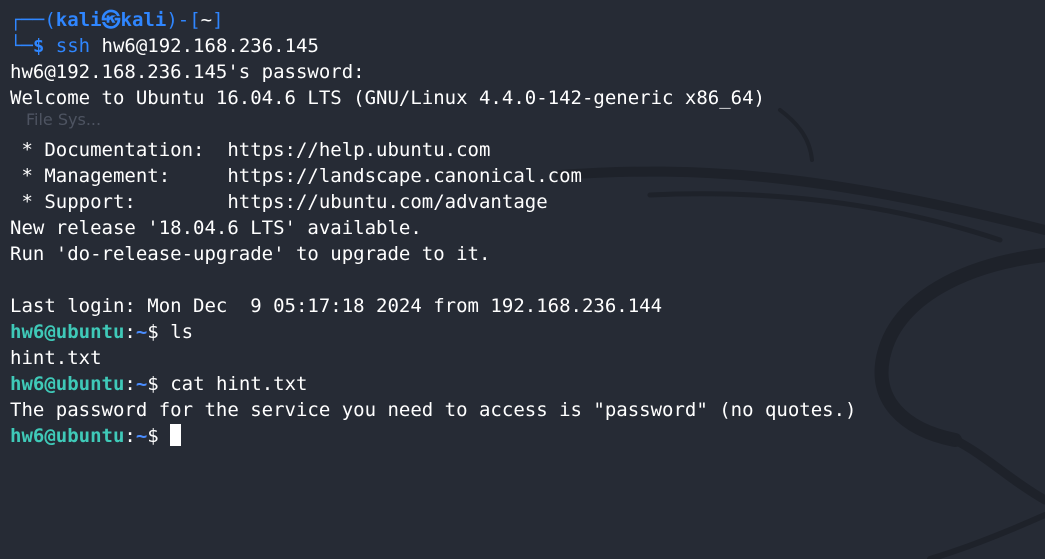 The height and width of the screenshot is (559, 1045). What do you see at coordinates (279, 202) in the screenshot?
I see `support-line: * Support: https://ubuntu.com/advantage` at bounding box center [279, 202].